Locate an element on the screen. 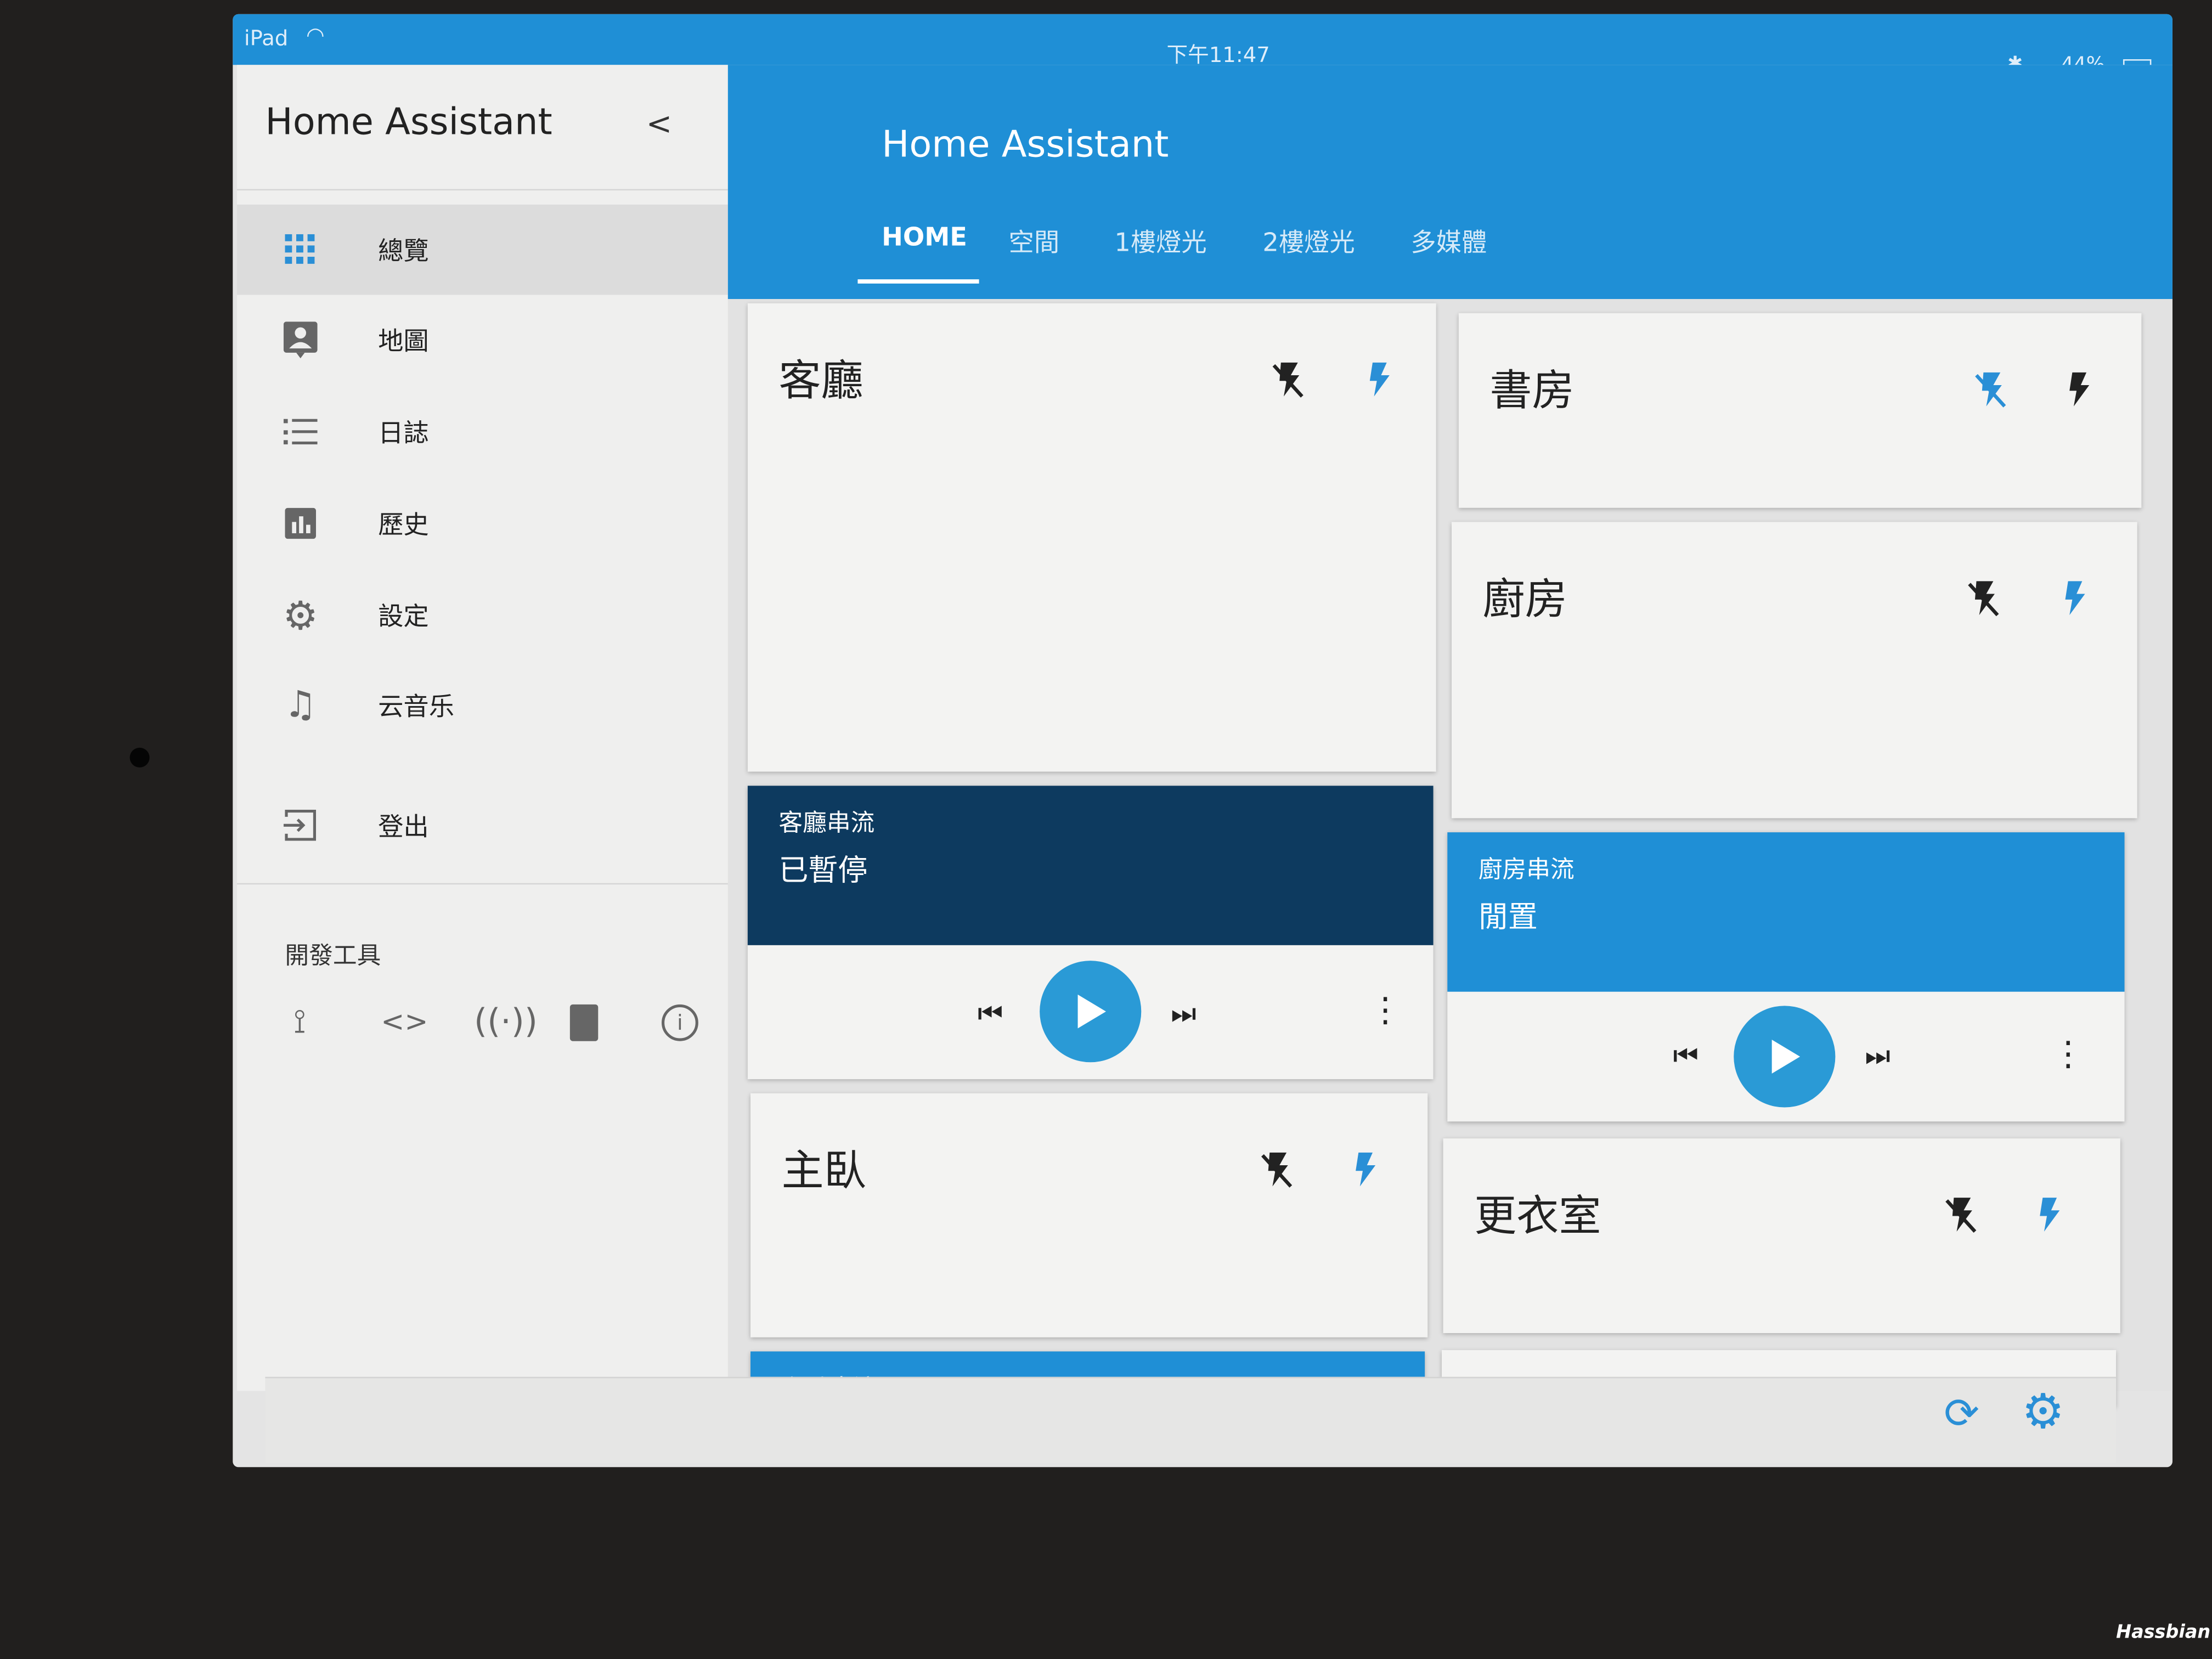 The width and height of the screenshot is (2212, 1659). tab-floor2-lights: 2樓燈光 is located at coordinates (1308, 241).